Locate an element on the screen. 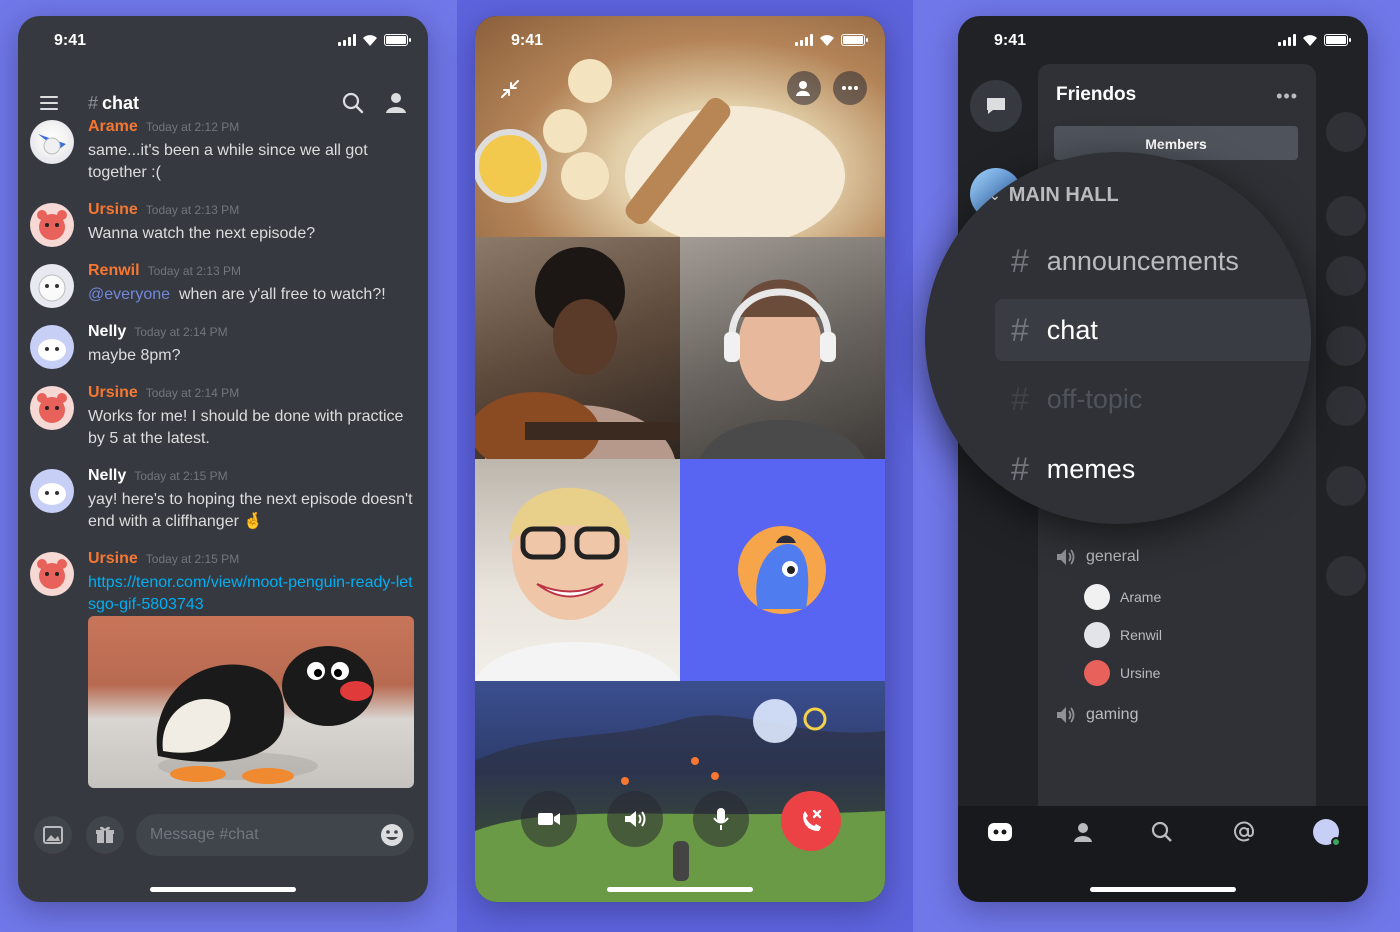  image-icon is located at coordinates (53, 835).